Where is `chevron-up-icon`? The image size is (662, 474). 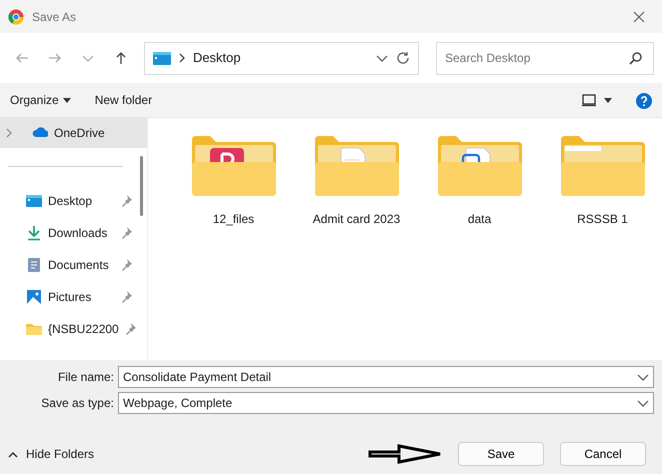
chevron-up-icon is located at coordinates (13, 454).